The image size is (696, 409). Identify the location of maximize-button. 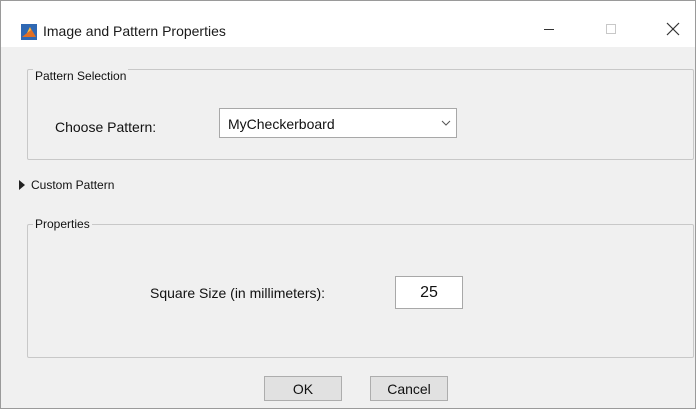
(611, 29).